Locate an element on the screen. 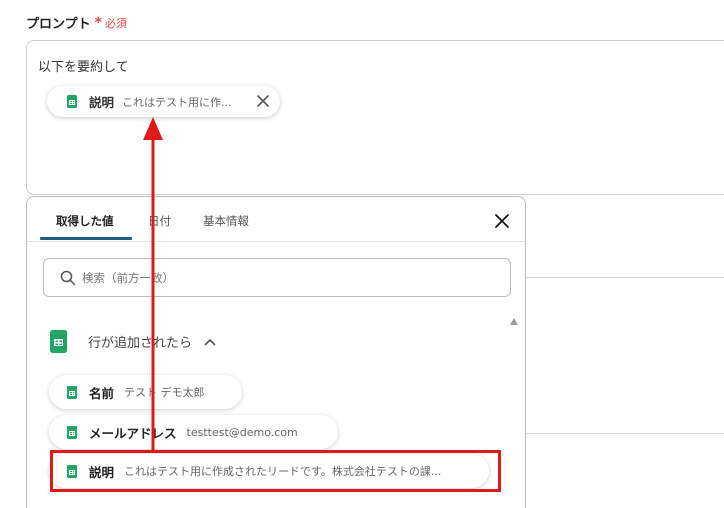 The width and height of the screenshot is (724, 508). search-icon is located at coordinates (68, 277).